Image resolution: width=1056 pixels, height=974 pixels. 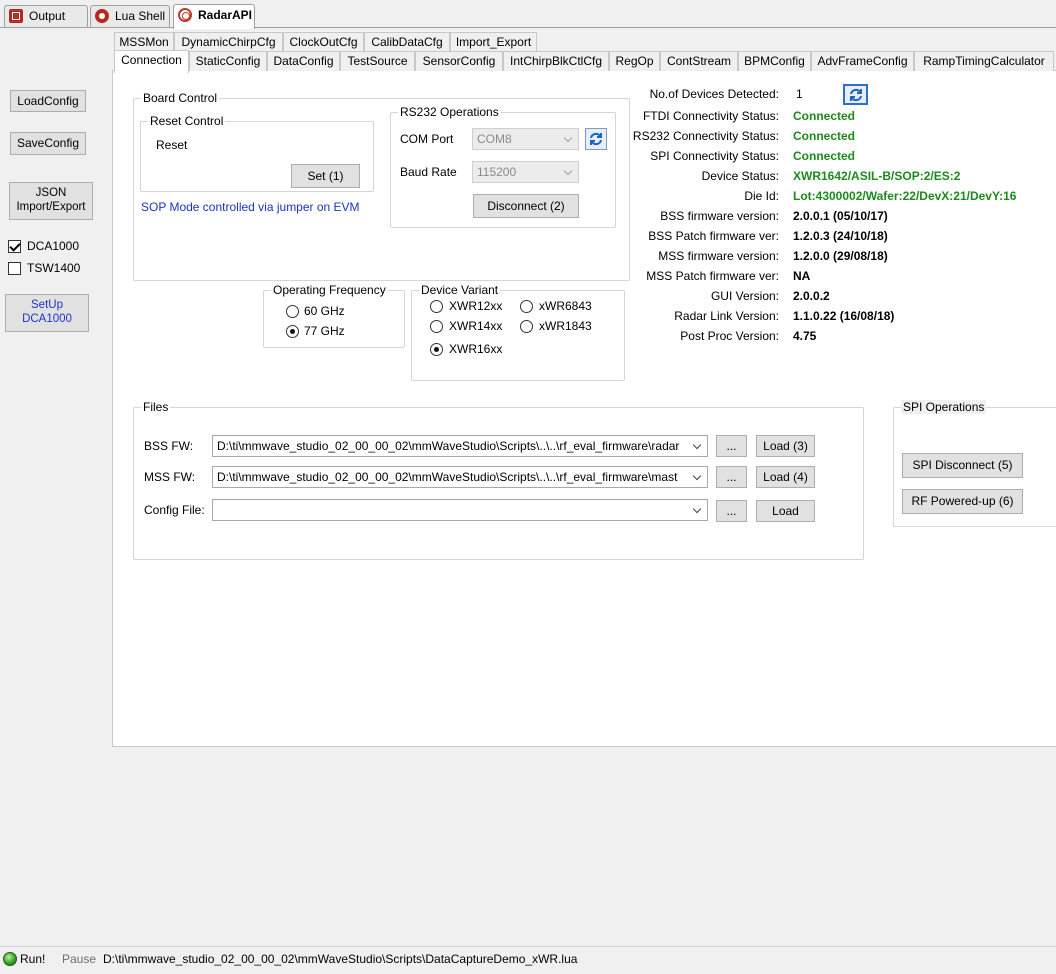 I want to click on device-info-label: Post Proc Version:, so click(x=729, y=336).